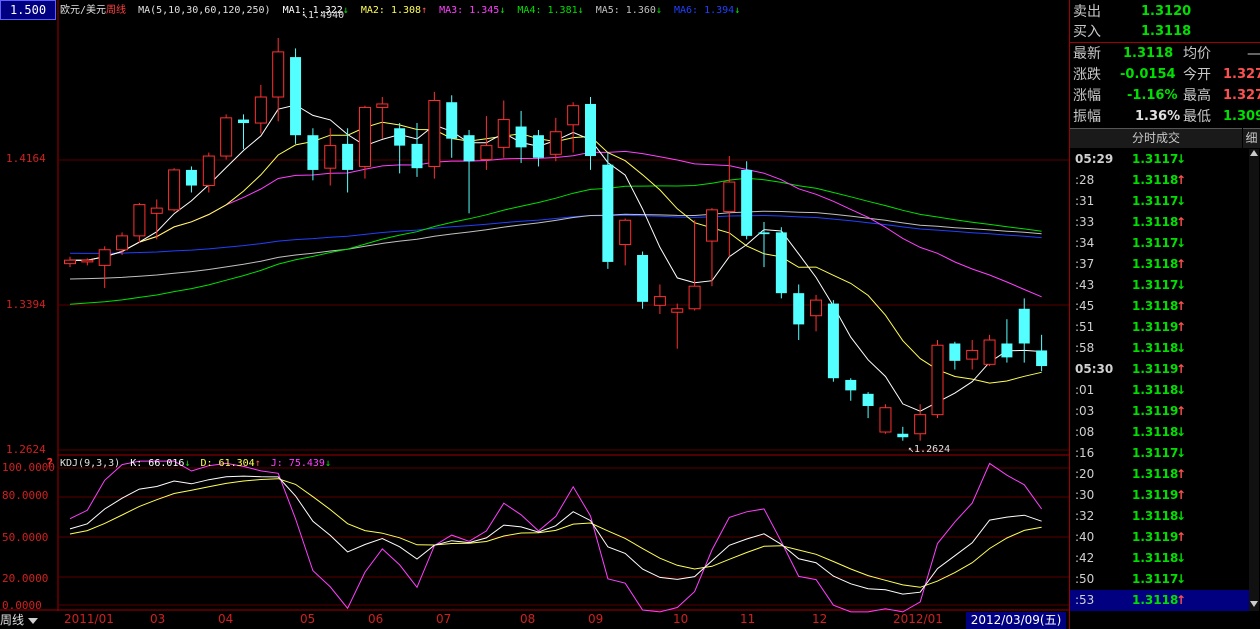 The height and width of the screenshot is (629, 1260). I want to click on tick-row: 05:30 1.3119 ↑, so click(1164, 369).